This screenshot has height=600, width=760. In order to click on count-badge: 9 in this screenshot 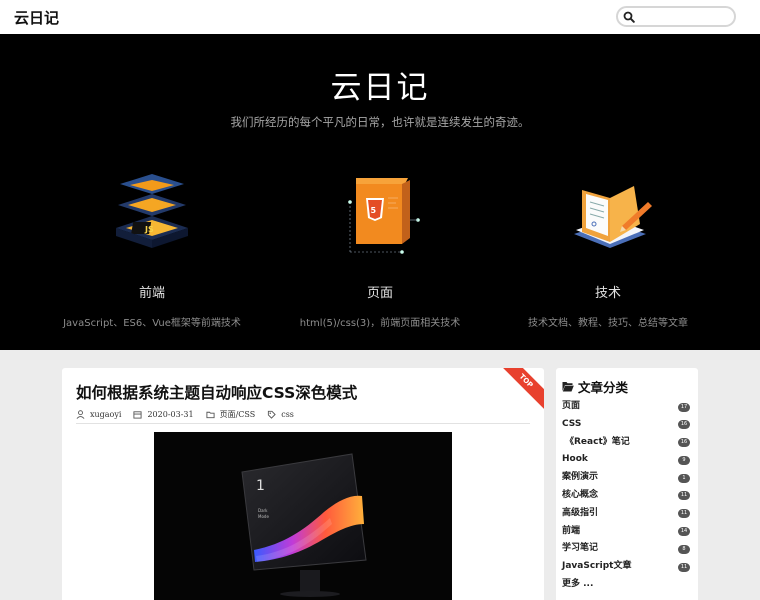, I will do `click(684, 460)`.